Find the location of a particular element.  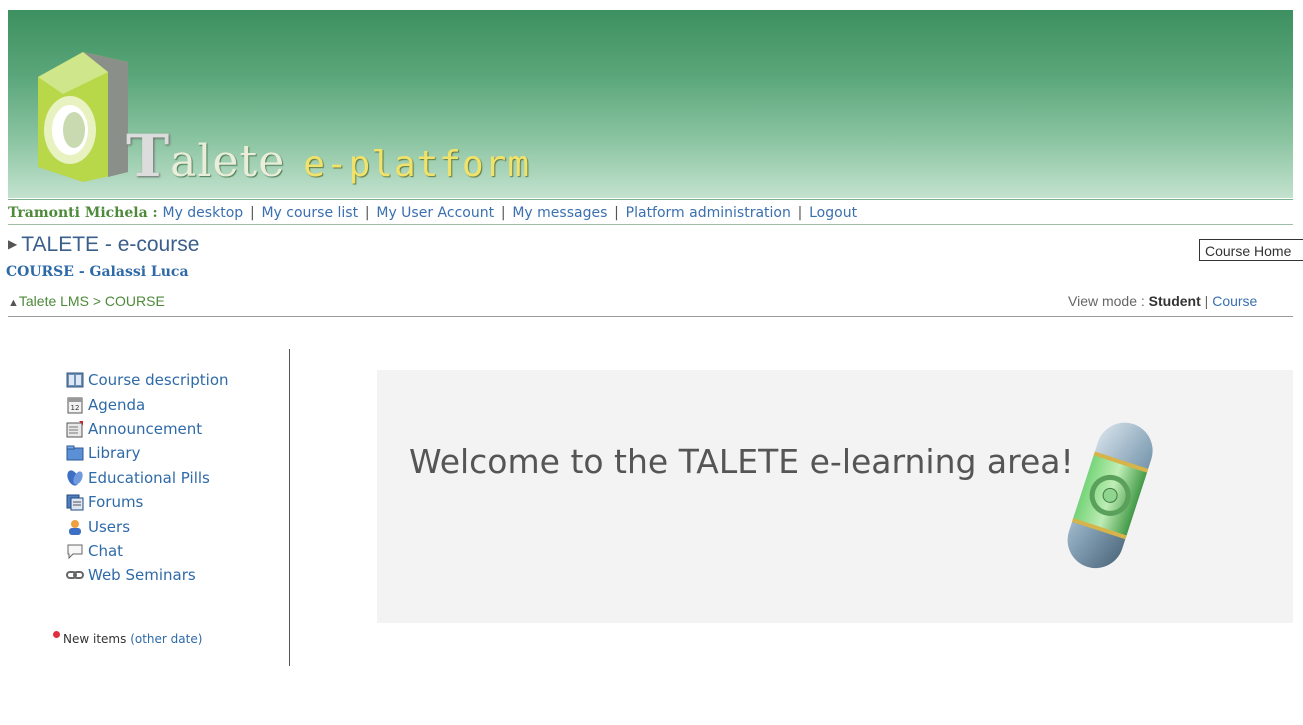

legend-other-date-link: (other date) is located at coordinates (166, 639).